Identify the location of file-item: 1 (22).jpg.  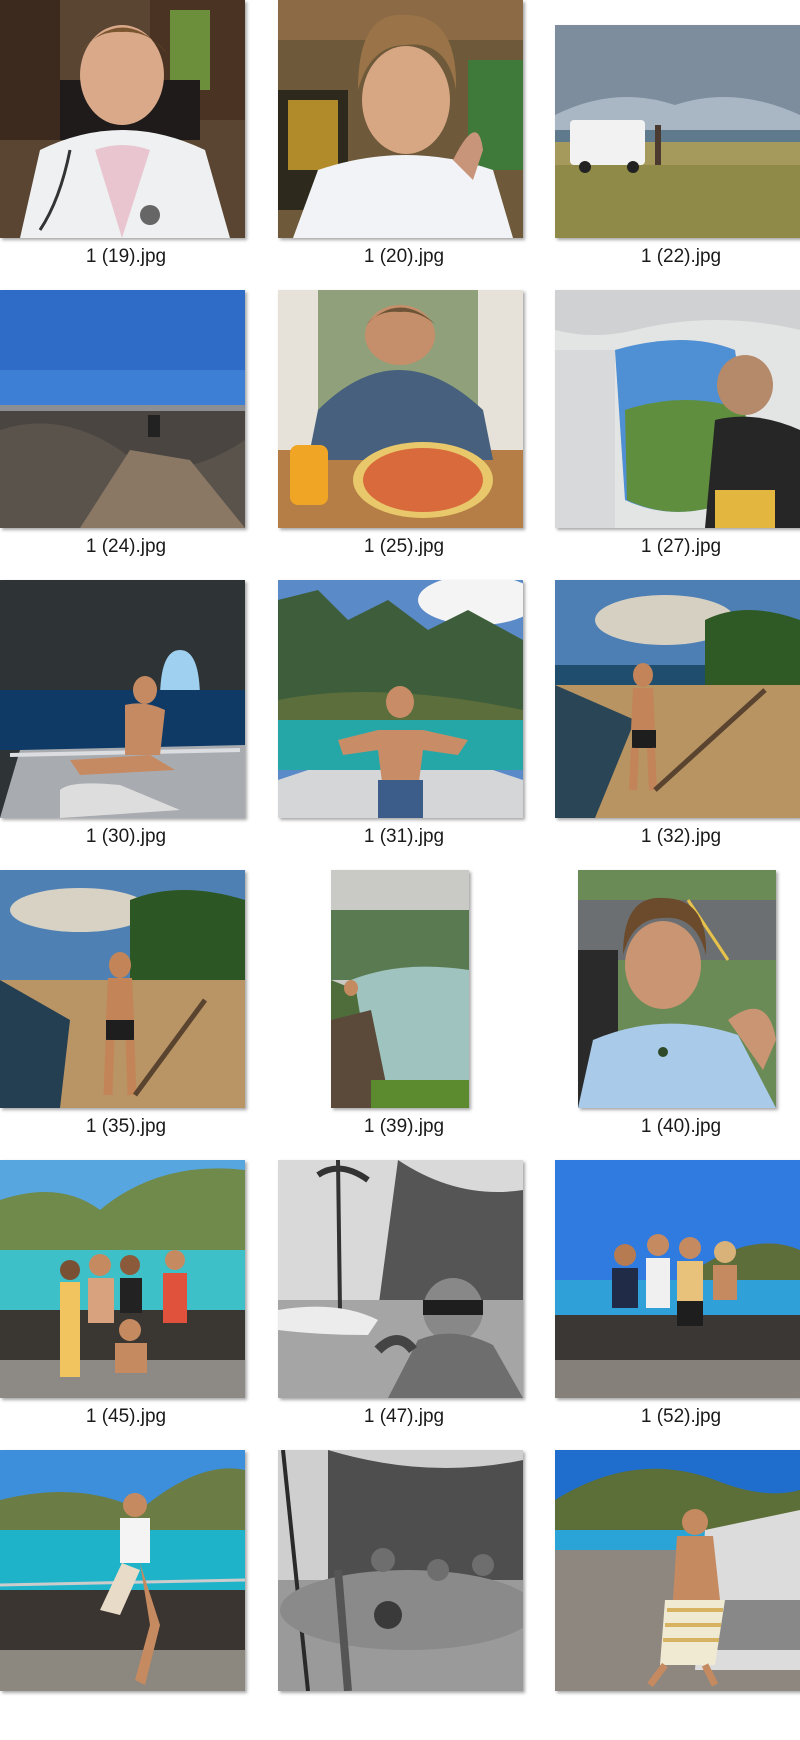
(677, 145).